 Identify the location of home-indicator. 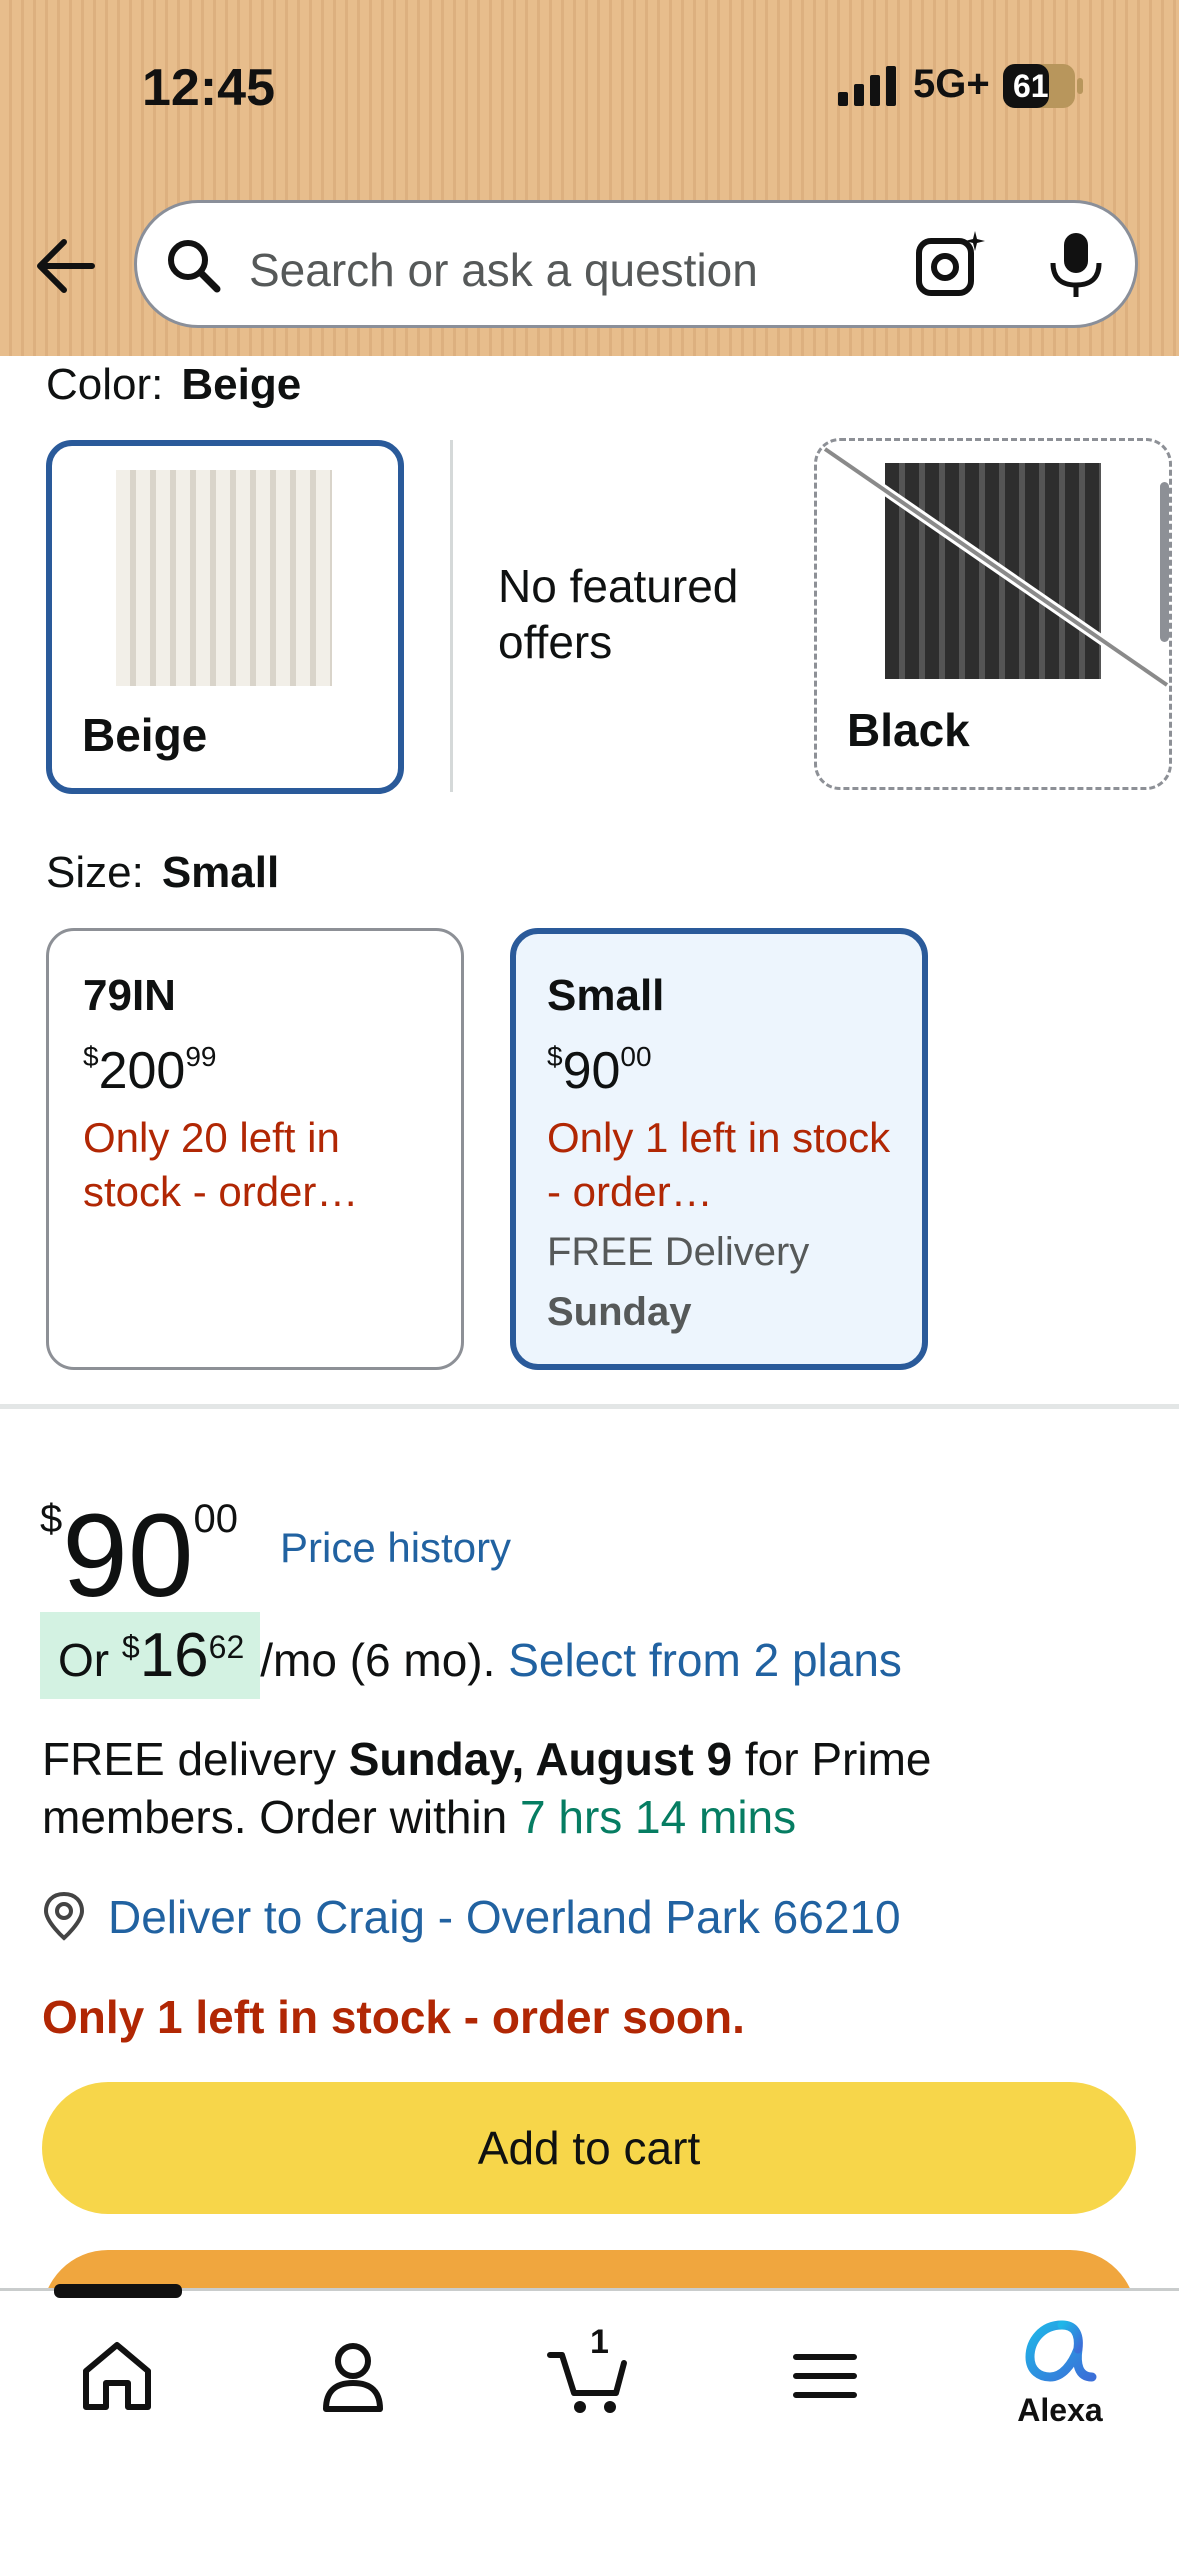
(118, 2291).